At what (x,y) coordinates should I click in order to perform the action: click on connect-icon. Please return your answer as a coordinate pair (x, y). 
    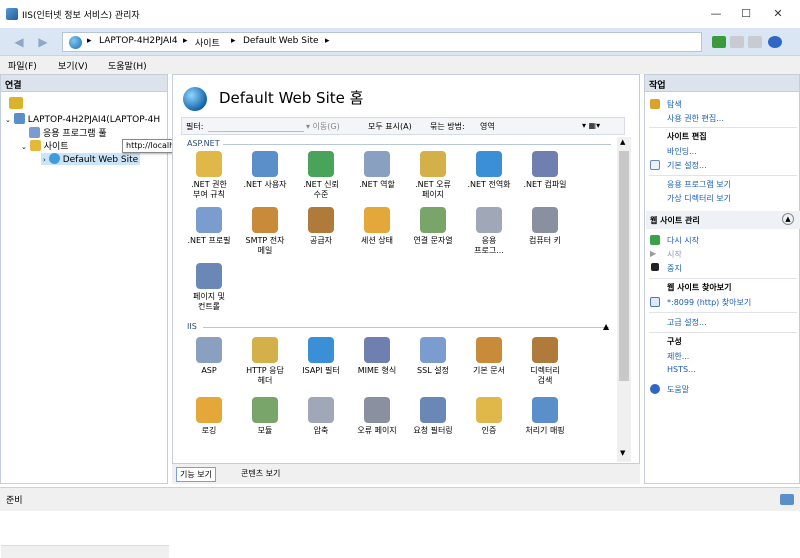
    Looking at the image, I should click on (719, 42).